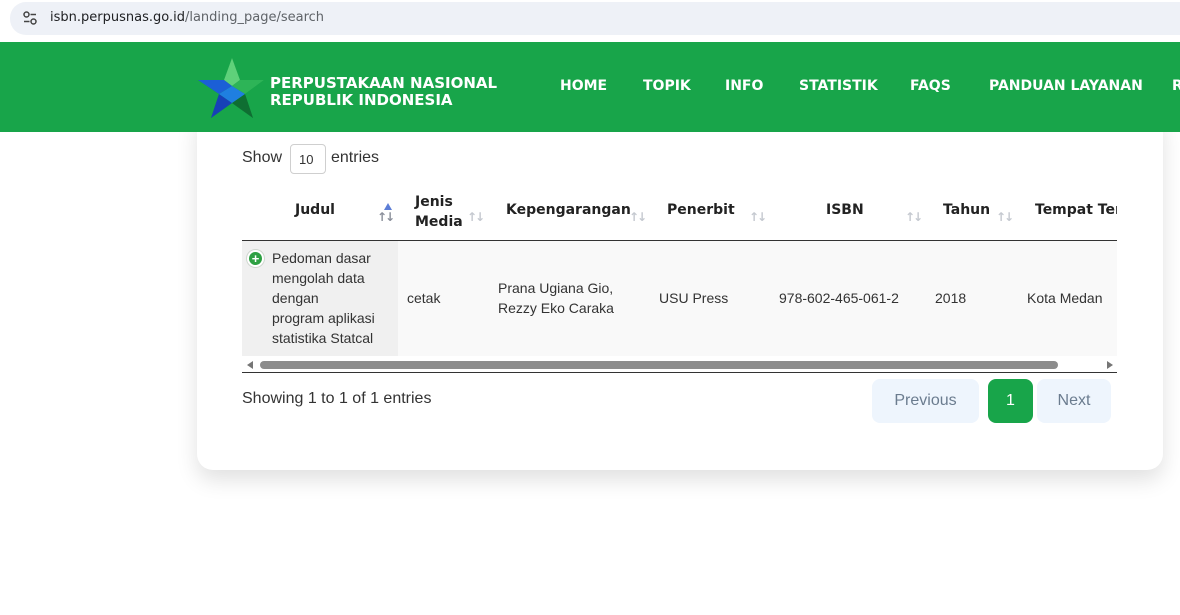  Describe the element at coordinates (323, 338) in the screenshot. I see `cell-judul-line: statistika Statcal` at that location.